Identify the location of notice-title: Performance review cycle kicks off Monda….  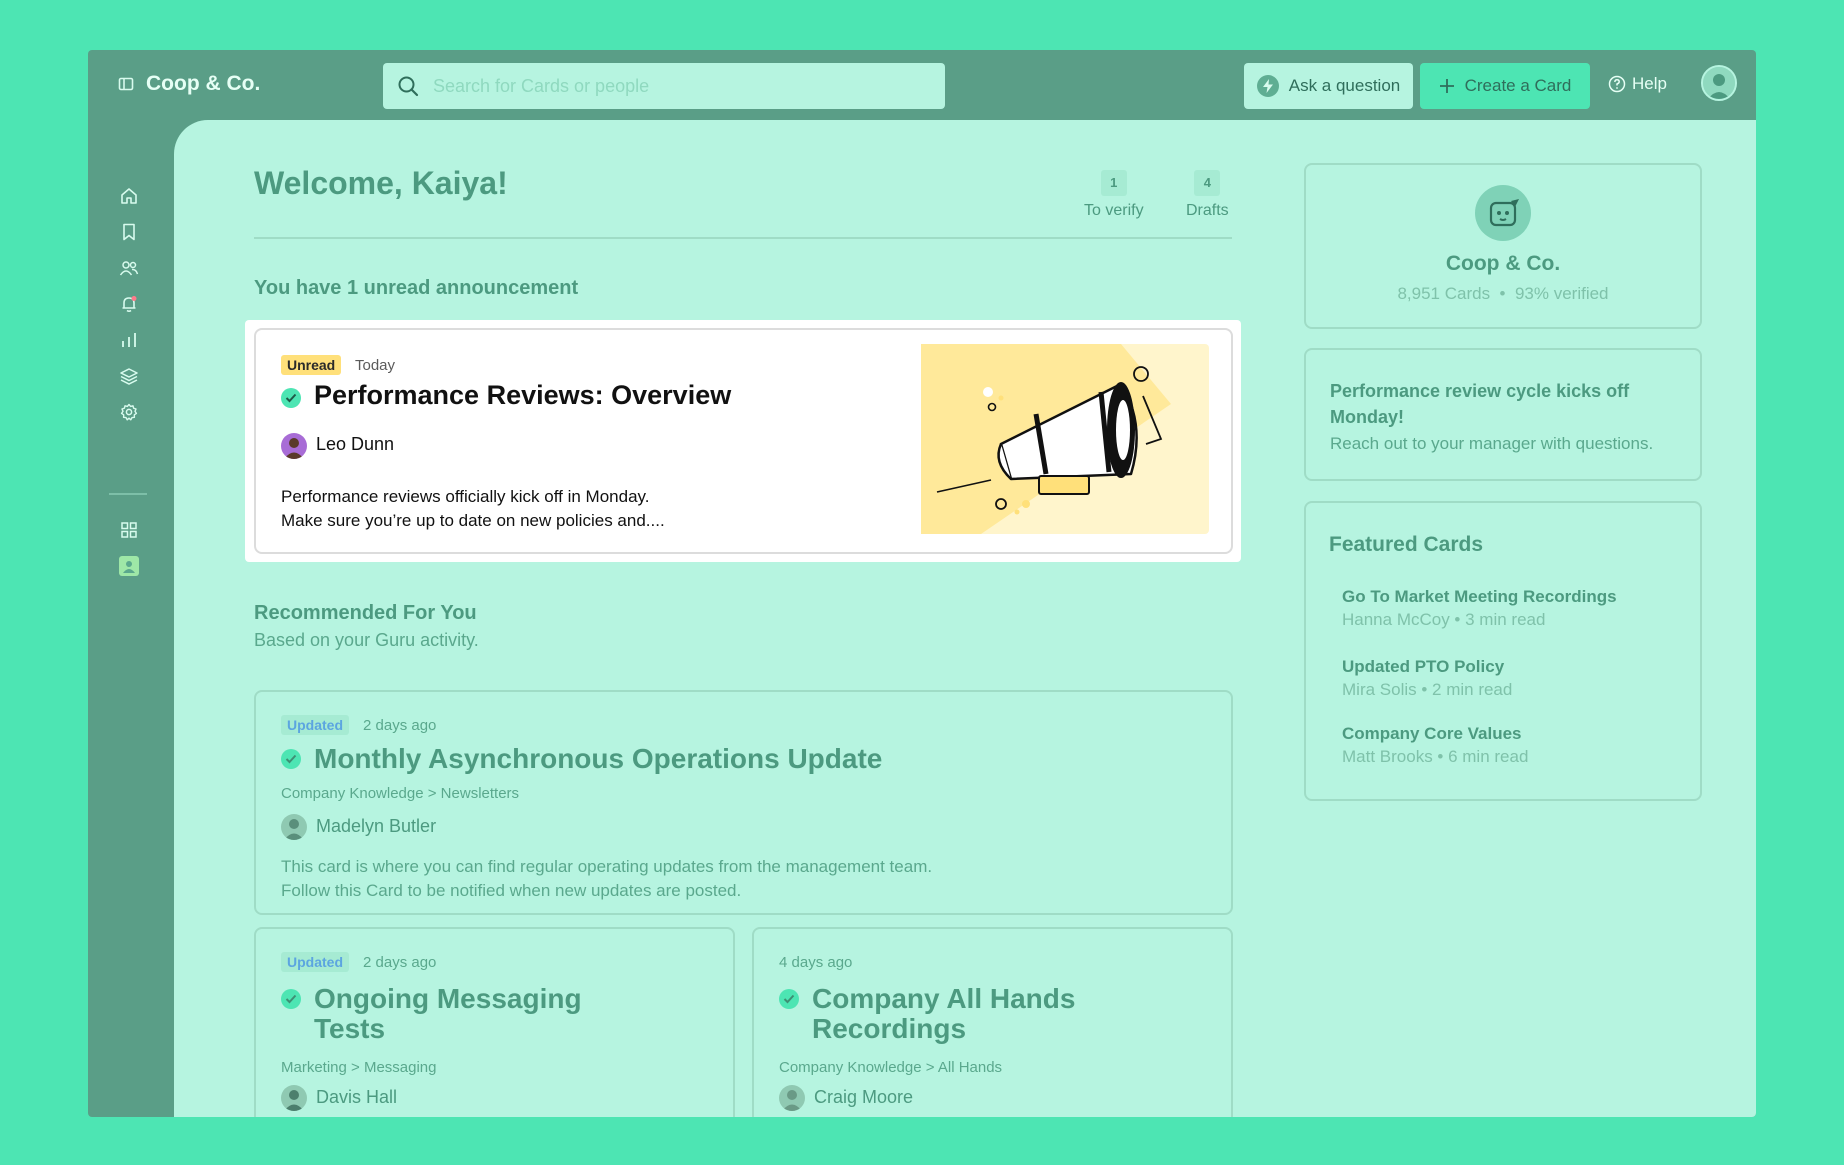
(1480, 404).